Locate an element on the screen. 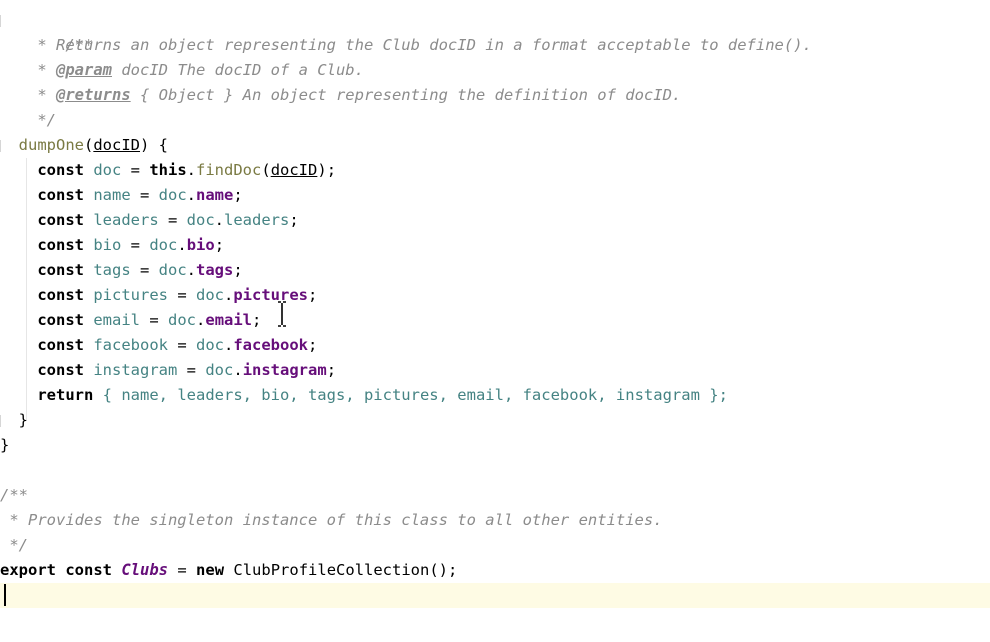 This screenshot has height=642, width=990. property: name is located at coordinates (215, 195).